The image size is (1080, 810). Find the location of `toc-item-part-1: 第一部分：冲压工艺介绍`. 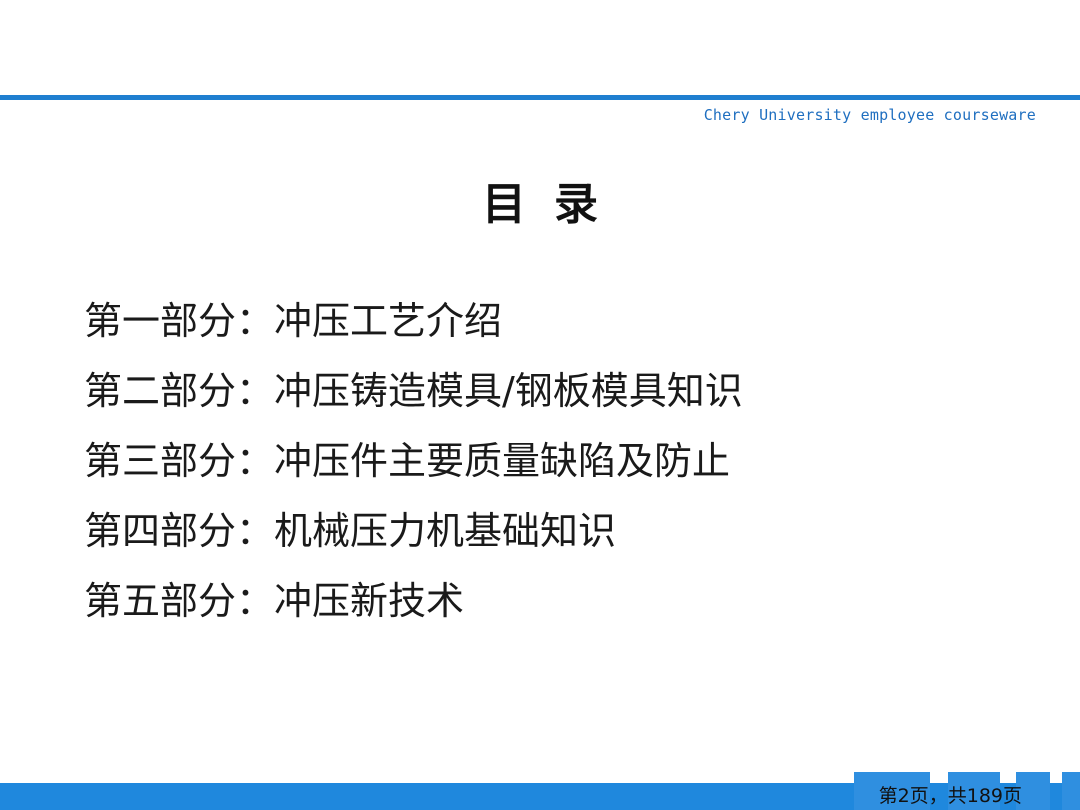

toc-item-part-1: 第一部分：冲压工艺介绍 is located at coordinates (293, 321).